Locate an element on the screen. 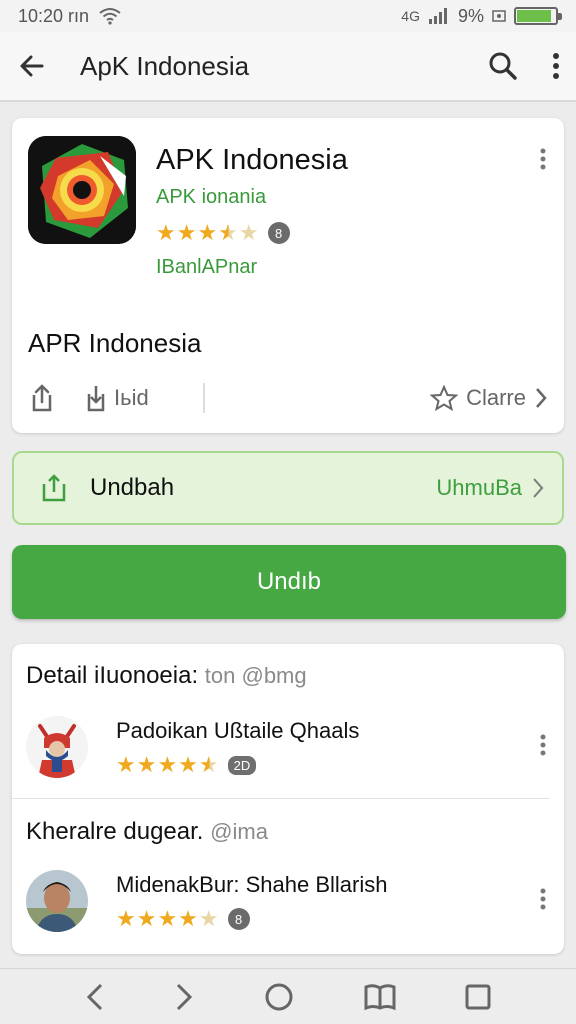 The height and width of the screenshot is (1024, 576). review-action: Clarre is located at coordinates (489, 398).